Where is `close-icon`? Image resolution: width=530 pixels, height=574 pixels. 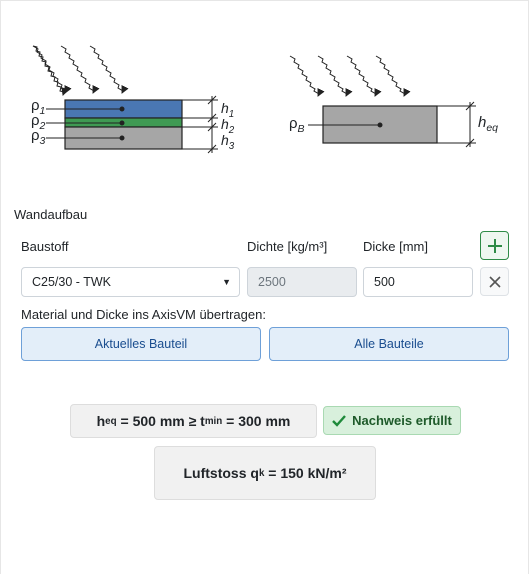
close-icon is located at coordinates (494, 281).